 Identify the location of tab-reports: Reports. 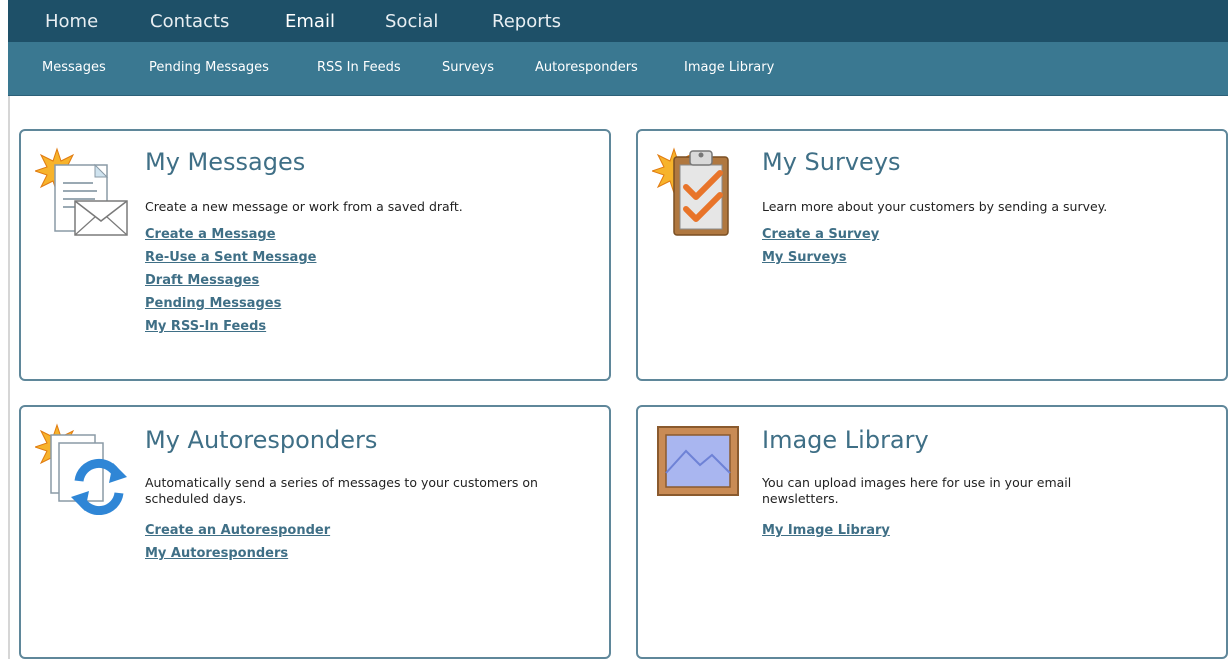
(526, 21).